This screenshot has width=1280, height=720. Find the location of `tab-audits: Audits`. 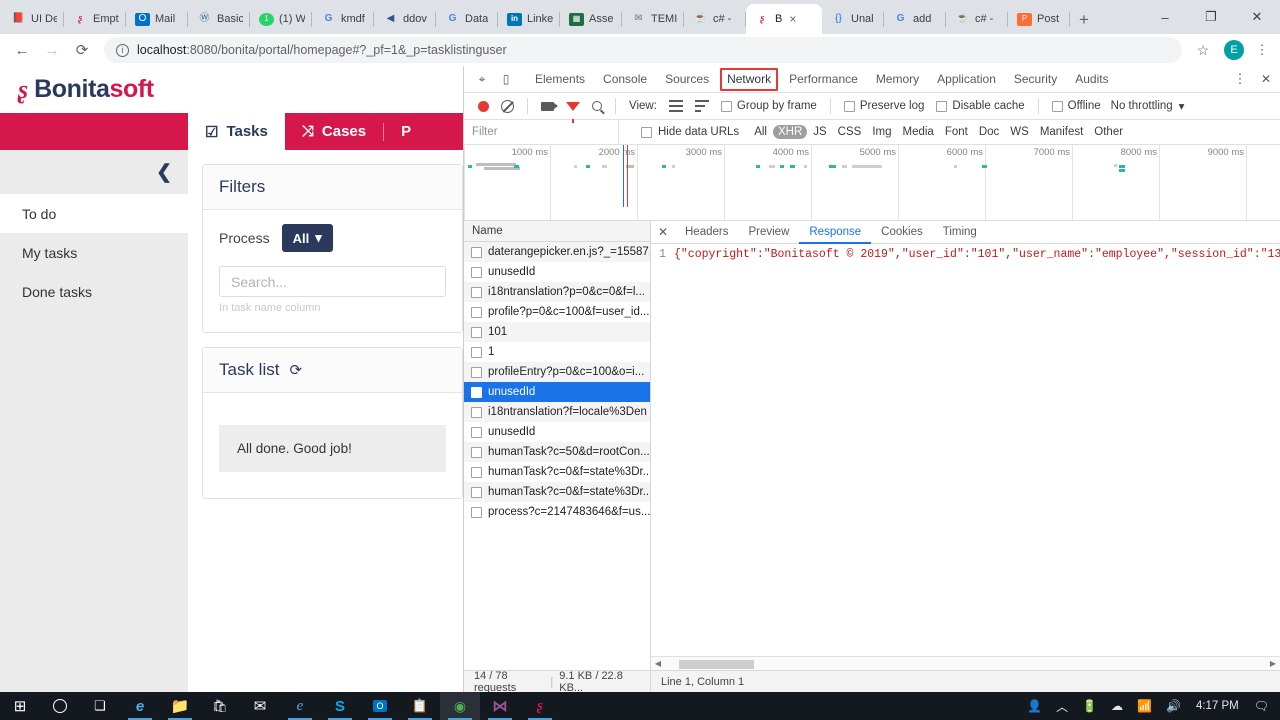

tab-audits: Audits is located at coordinates (1091, 79).